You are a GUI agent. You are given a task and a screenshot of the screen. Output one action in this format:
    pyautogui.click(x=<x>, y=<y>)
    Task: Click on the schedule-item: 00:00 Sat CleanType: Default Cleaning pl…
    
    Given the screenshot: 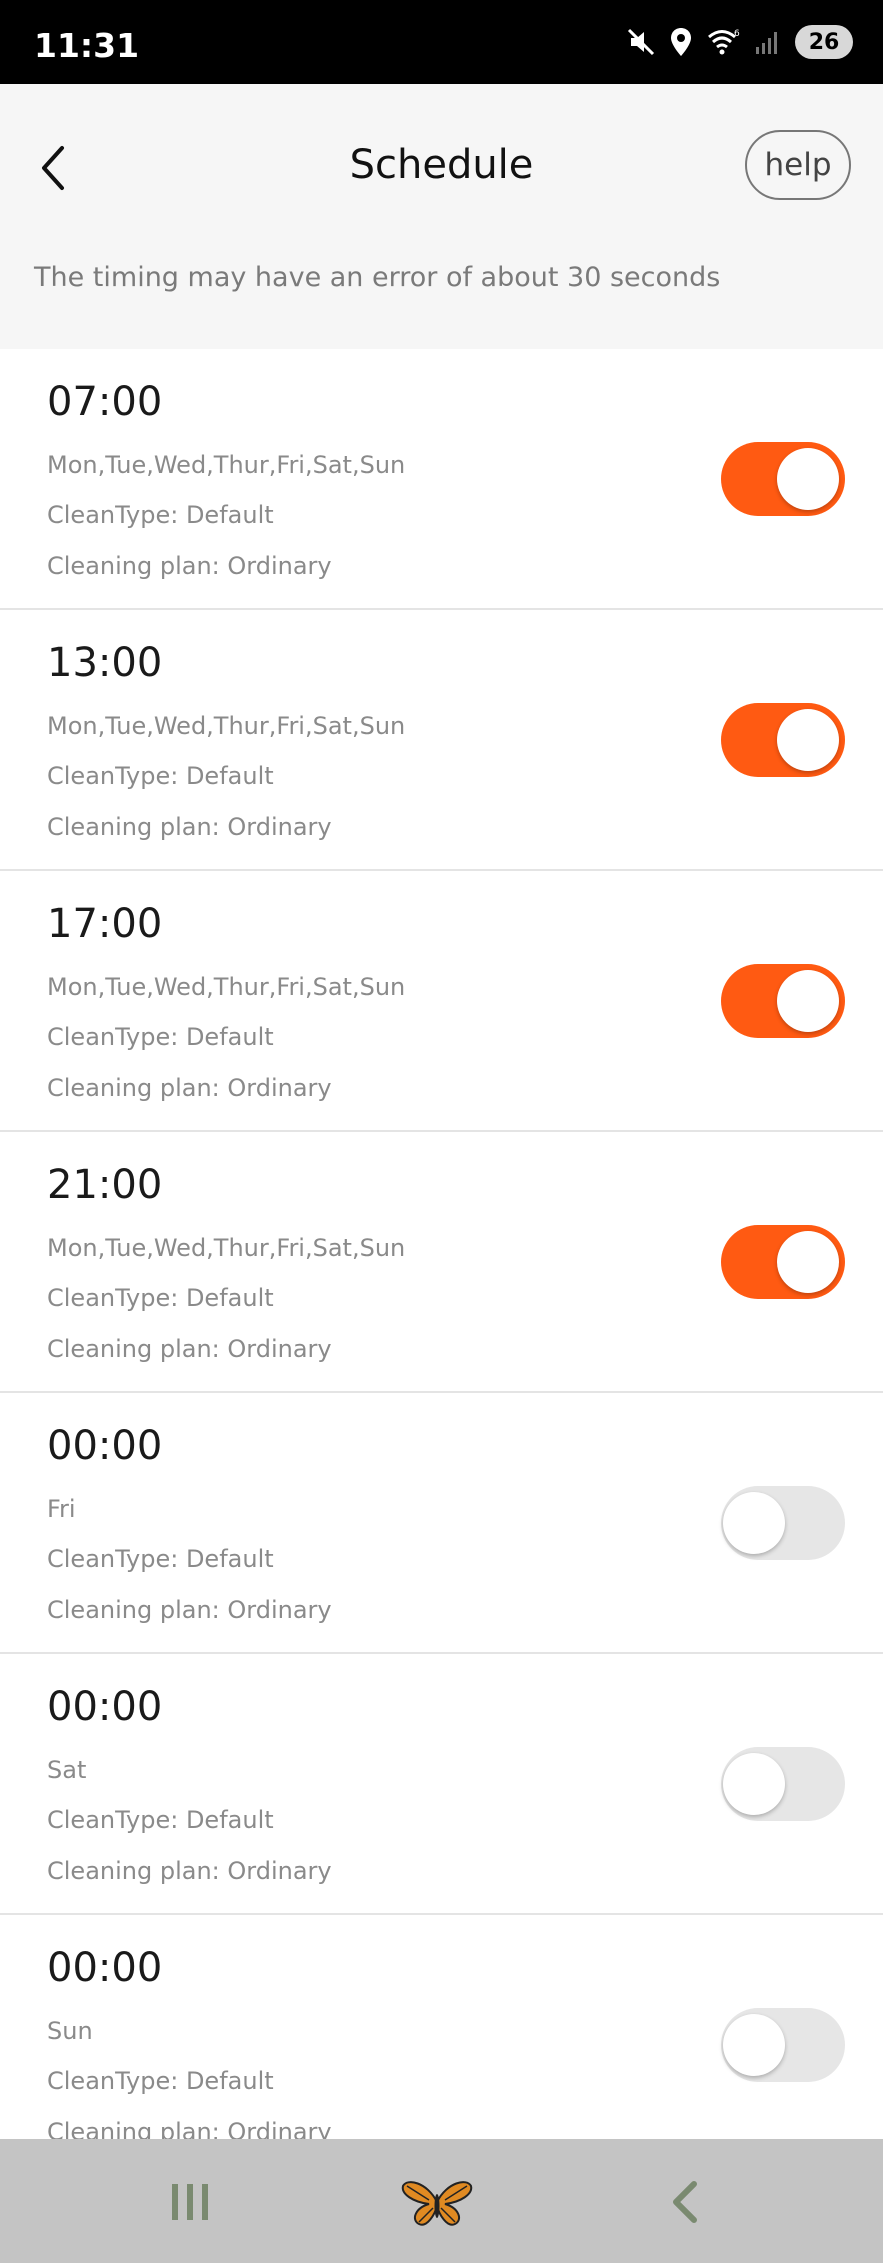 What is the action you would take?
    pyautogui.click(x=441, y=1784)
    